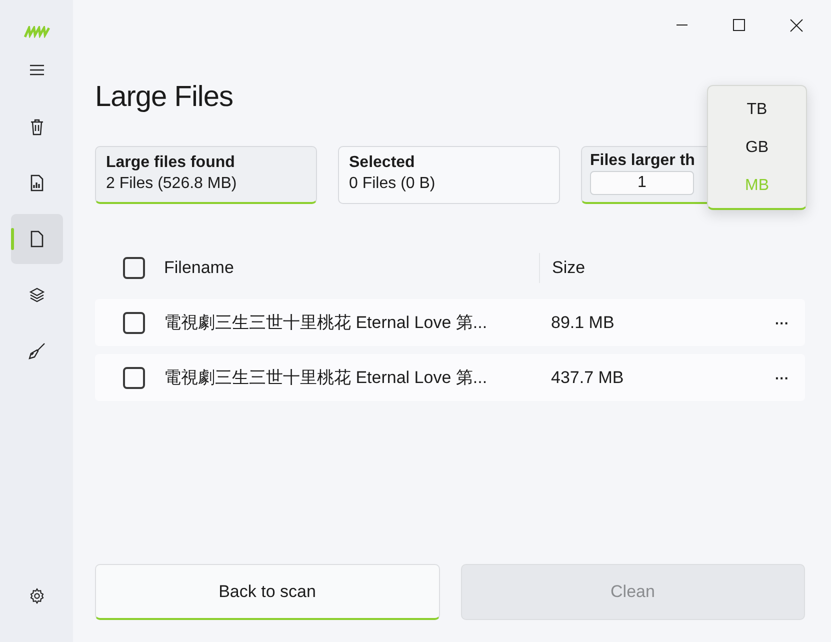  Describe the element at coordinates (172, 184) in the screenshot. I see `card-value: 2 Files (526.8 MB)` at that location.